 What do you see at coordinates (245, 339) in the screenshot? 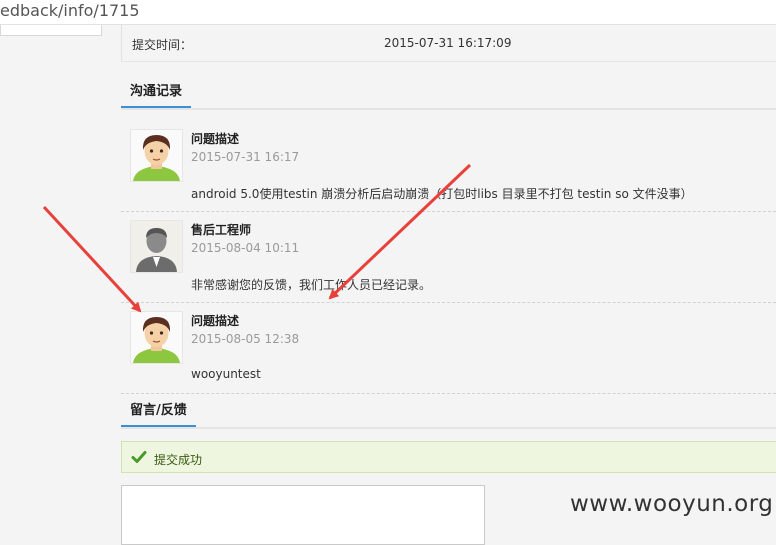
I see `entry-time: 2015-08-05 12:38` at bounding box center [245, 339].